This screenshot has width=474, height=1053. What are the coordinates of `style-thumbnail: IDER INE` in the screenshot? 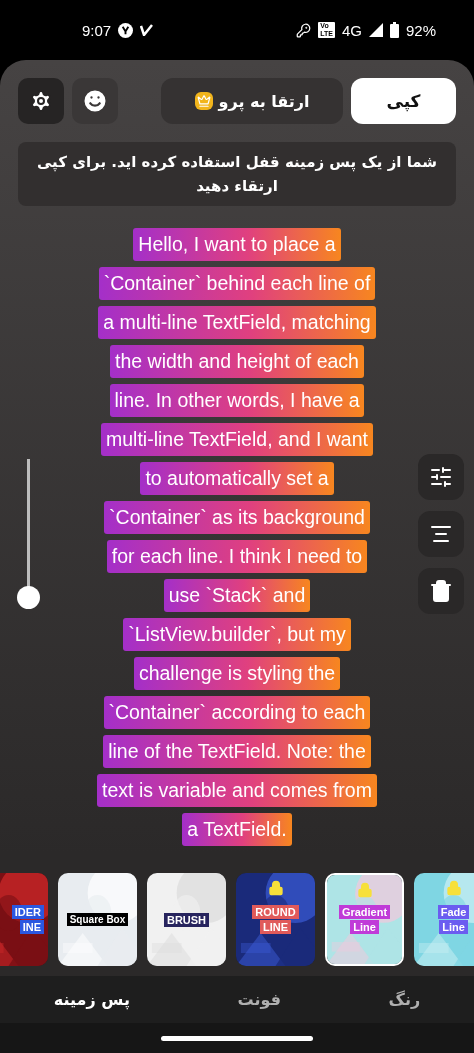 It's located at (24, 919).